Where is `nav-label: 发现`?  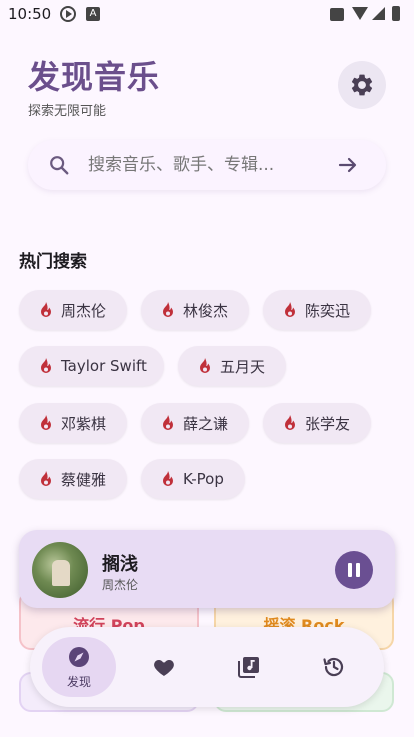 nav-label: 发现 is located at coordinates (78, 681).